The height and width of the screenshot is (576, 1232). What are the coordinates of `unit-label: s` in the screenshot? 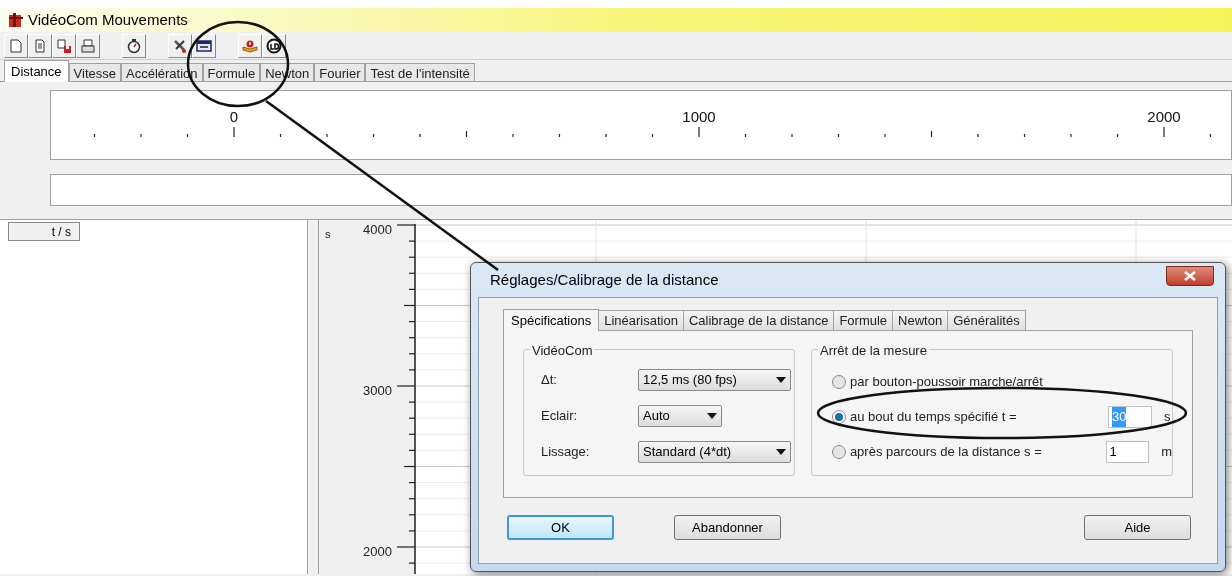 It's located at (1167, 417).